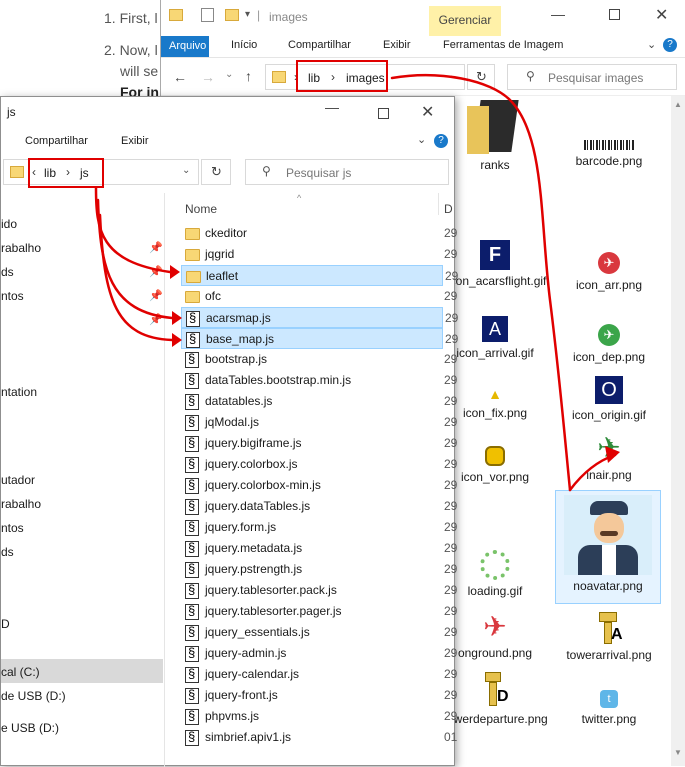 Image resolution: width=685 pixels, height=767 pixels. I want to click on sidebar-item: D, so click(5, 624).